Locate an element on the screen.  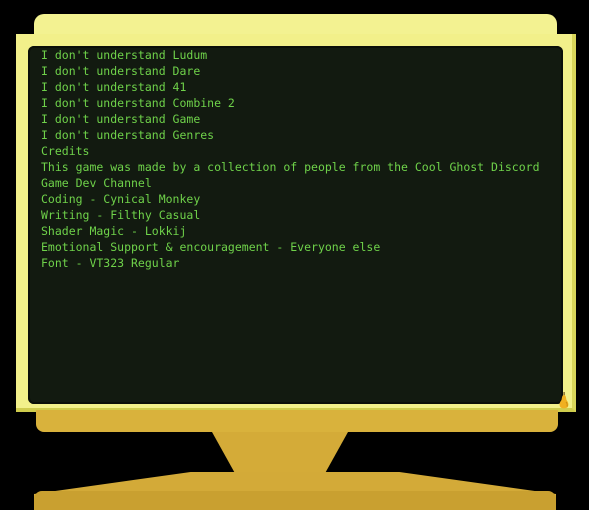
credit-coding: Coding - Cynical Monkey is located at coordinates (121, 199).